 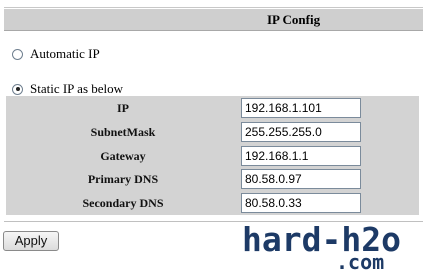 What do you see at coordinates (212, 179) in the screenshot?
I see `primary-dns-row: Primary DNS` at bounding box center [212, 179].